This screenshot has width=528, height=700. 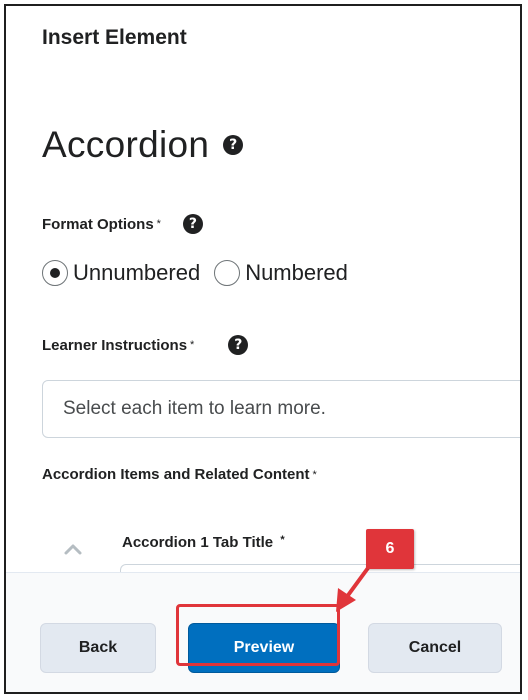 I want to click on accordion-items-label: Accordion Items and Related Content, so click(x=176, y=474).